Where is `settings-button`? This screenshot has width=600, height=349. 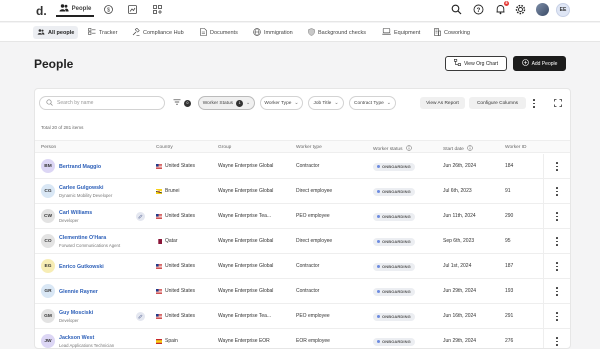 settings-button is located at coordinates (520, 10).